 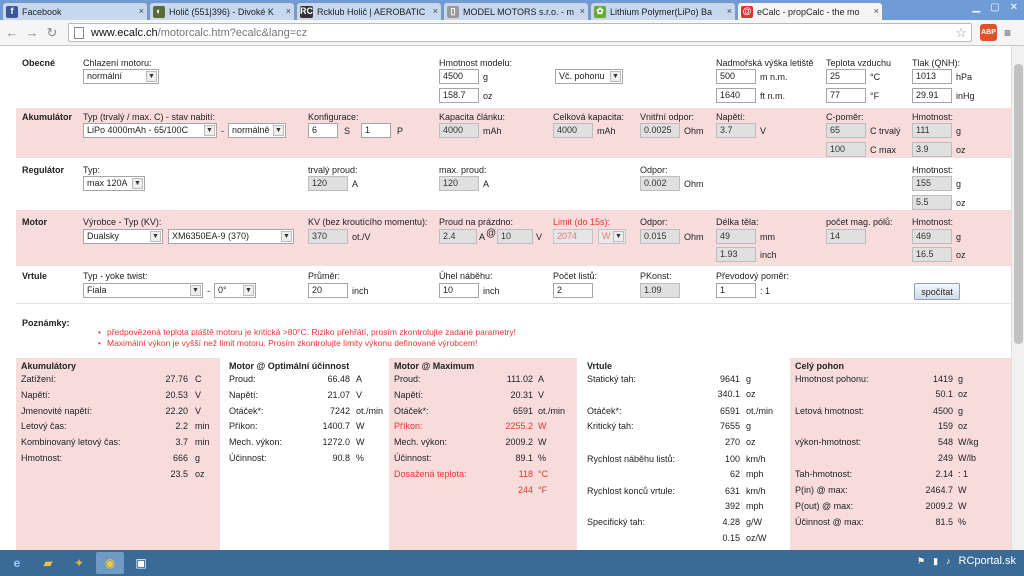 I want to click on section-title-general: Obecné, so click(x=39, y=63).